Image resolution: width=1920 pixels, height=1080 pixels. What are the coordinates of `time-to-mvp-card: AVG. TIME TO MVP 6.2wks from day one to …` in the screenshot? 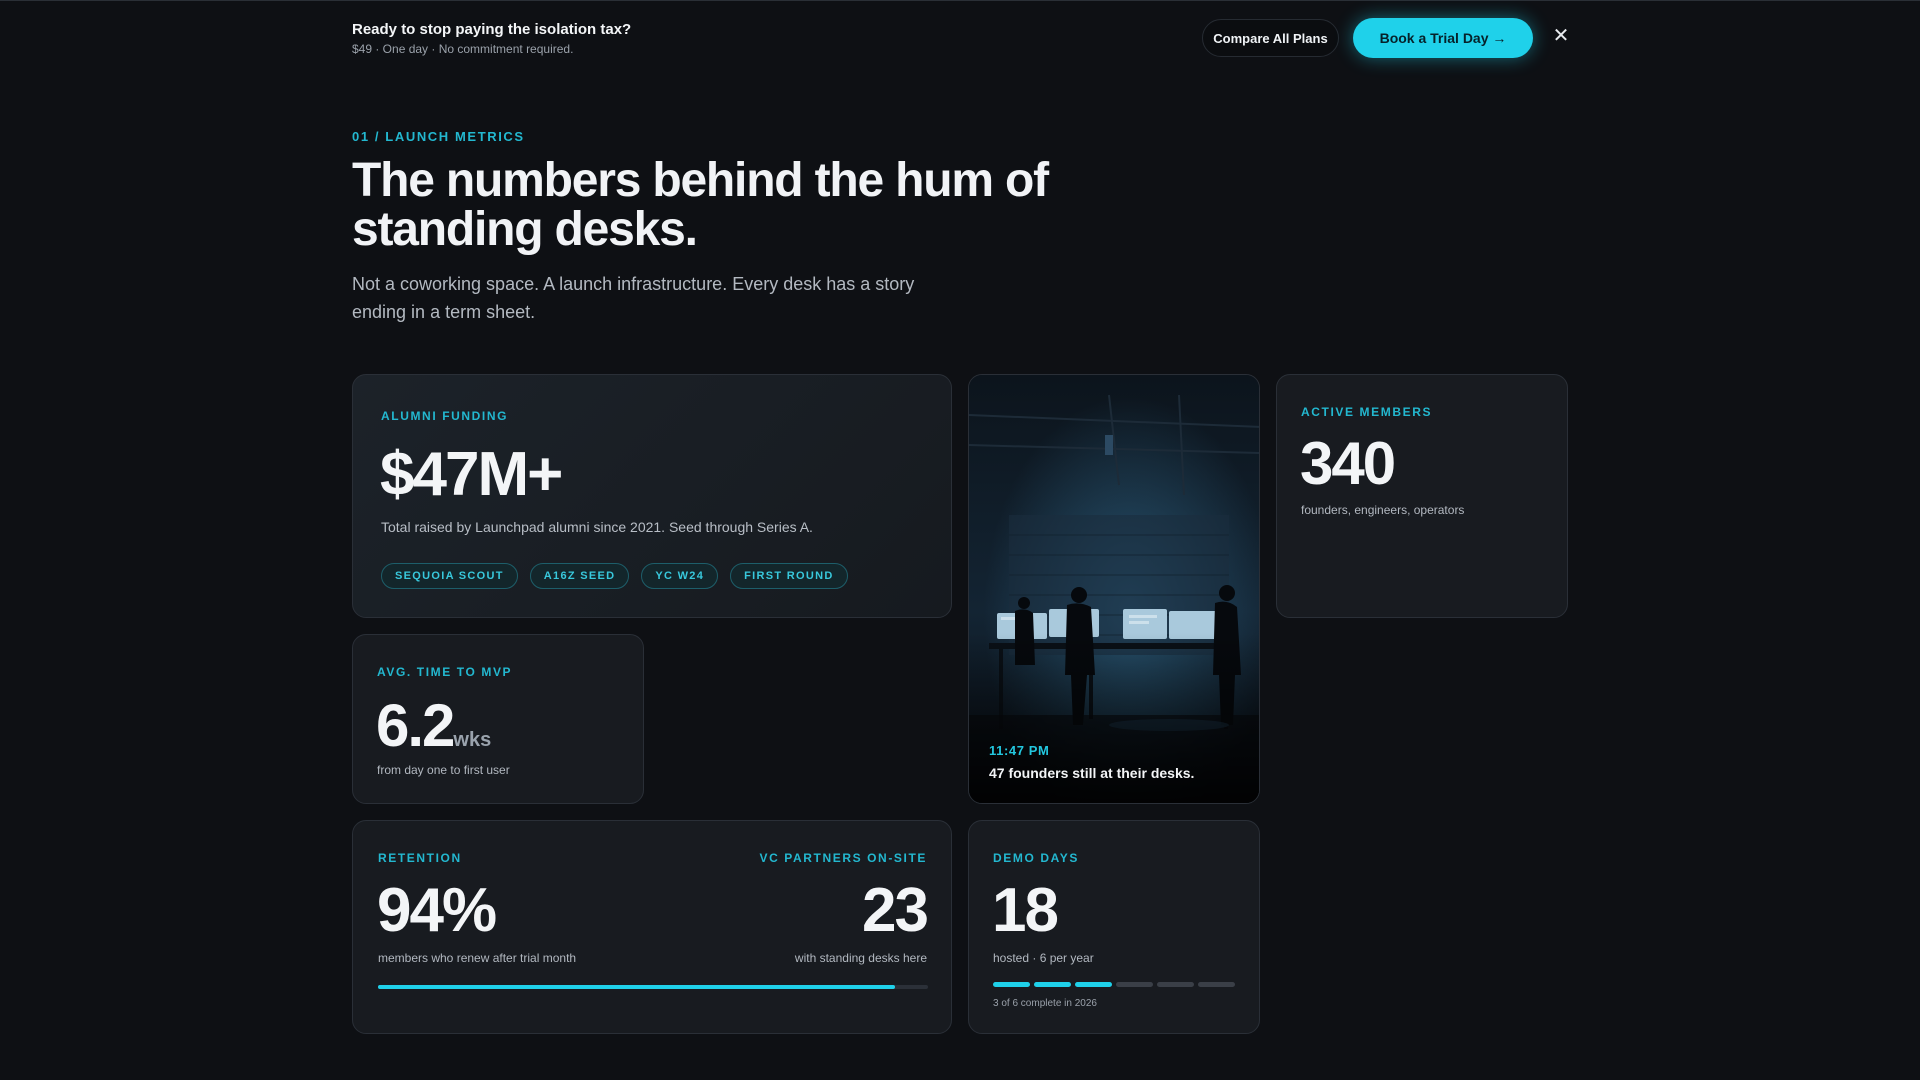 It's located at (498, 719).